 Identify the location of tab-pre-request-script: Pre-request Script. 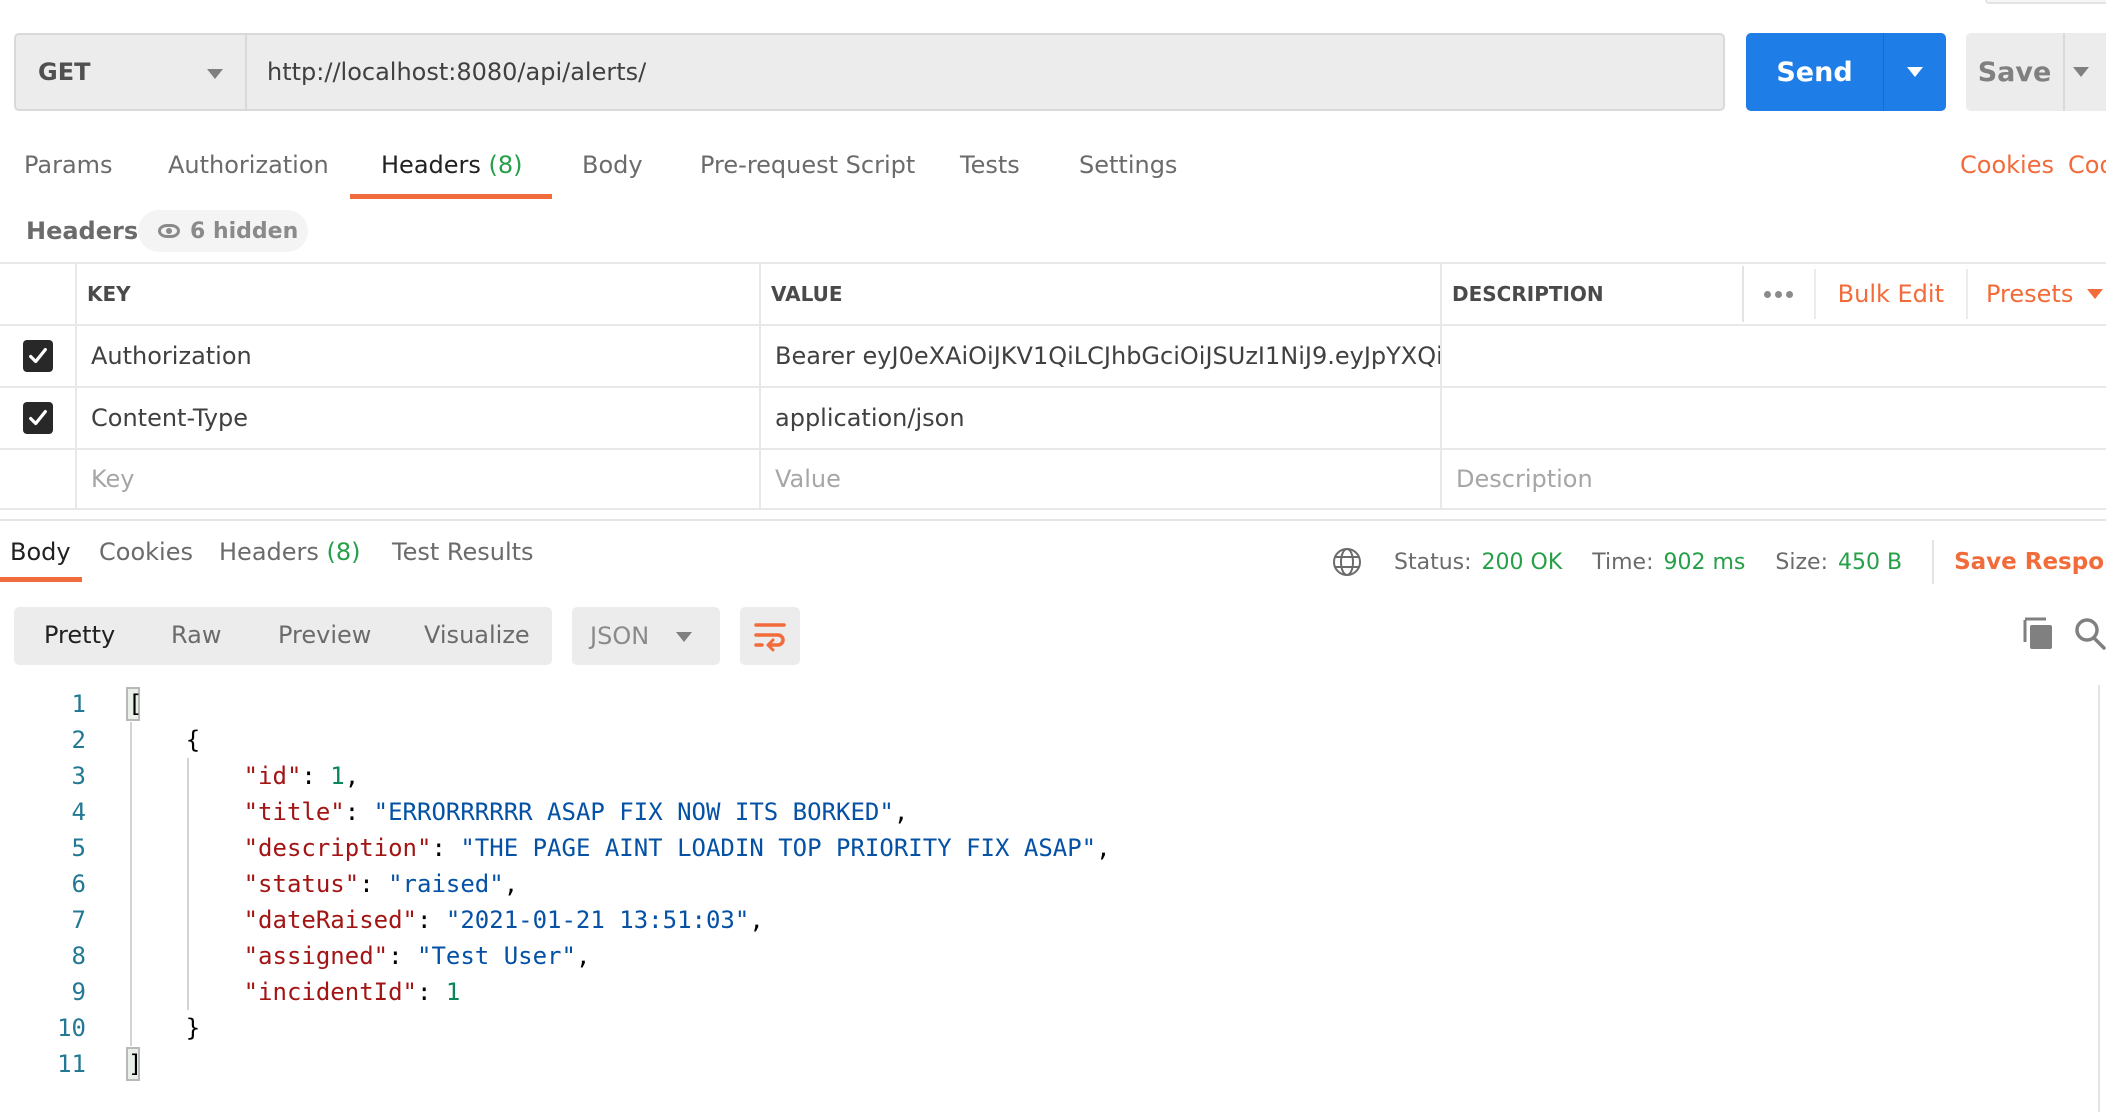
(807, 159).